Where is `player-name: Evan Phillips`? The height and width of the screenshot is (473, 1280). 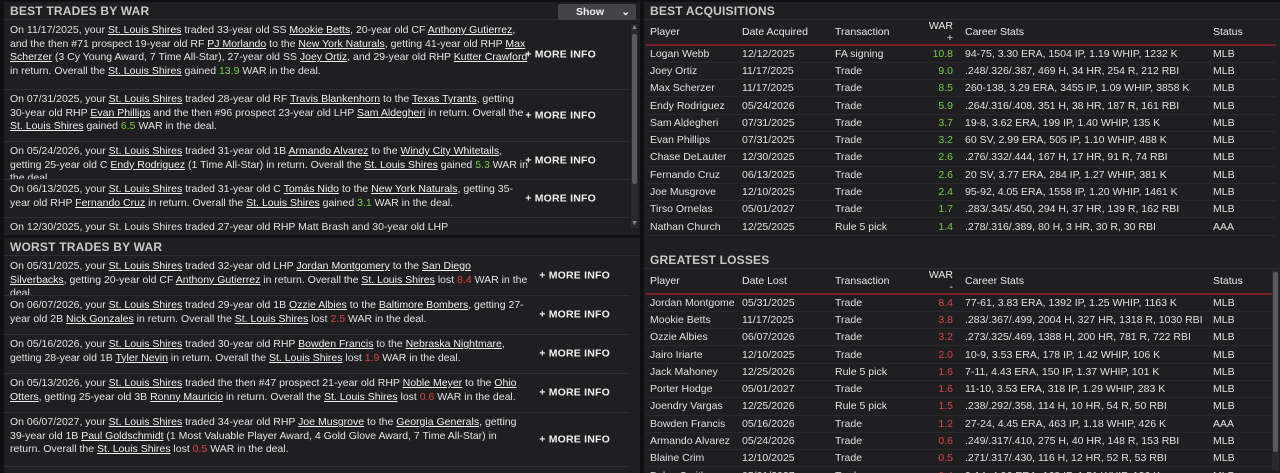 player-name: Evan Phillips is located at coordinates (692, 140).